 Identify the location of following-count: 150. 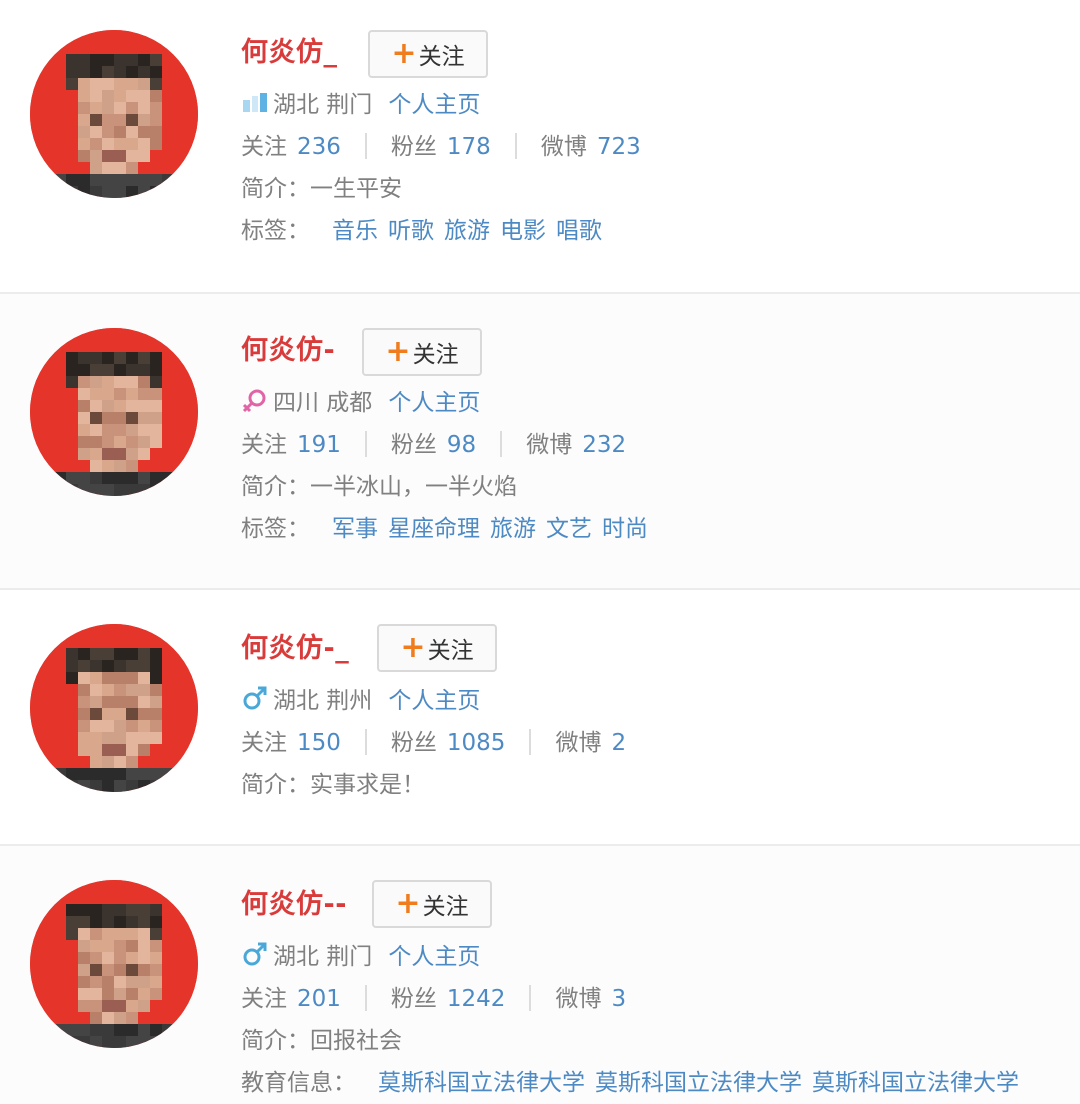
(319, 743).